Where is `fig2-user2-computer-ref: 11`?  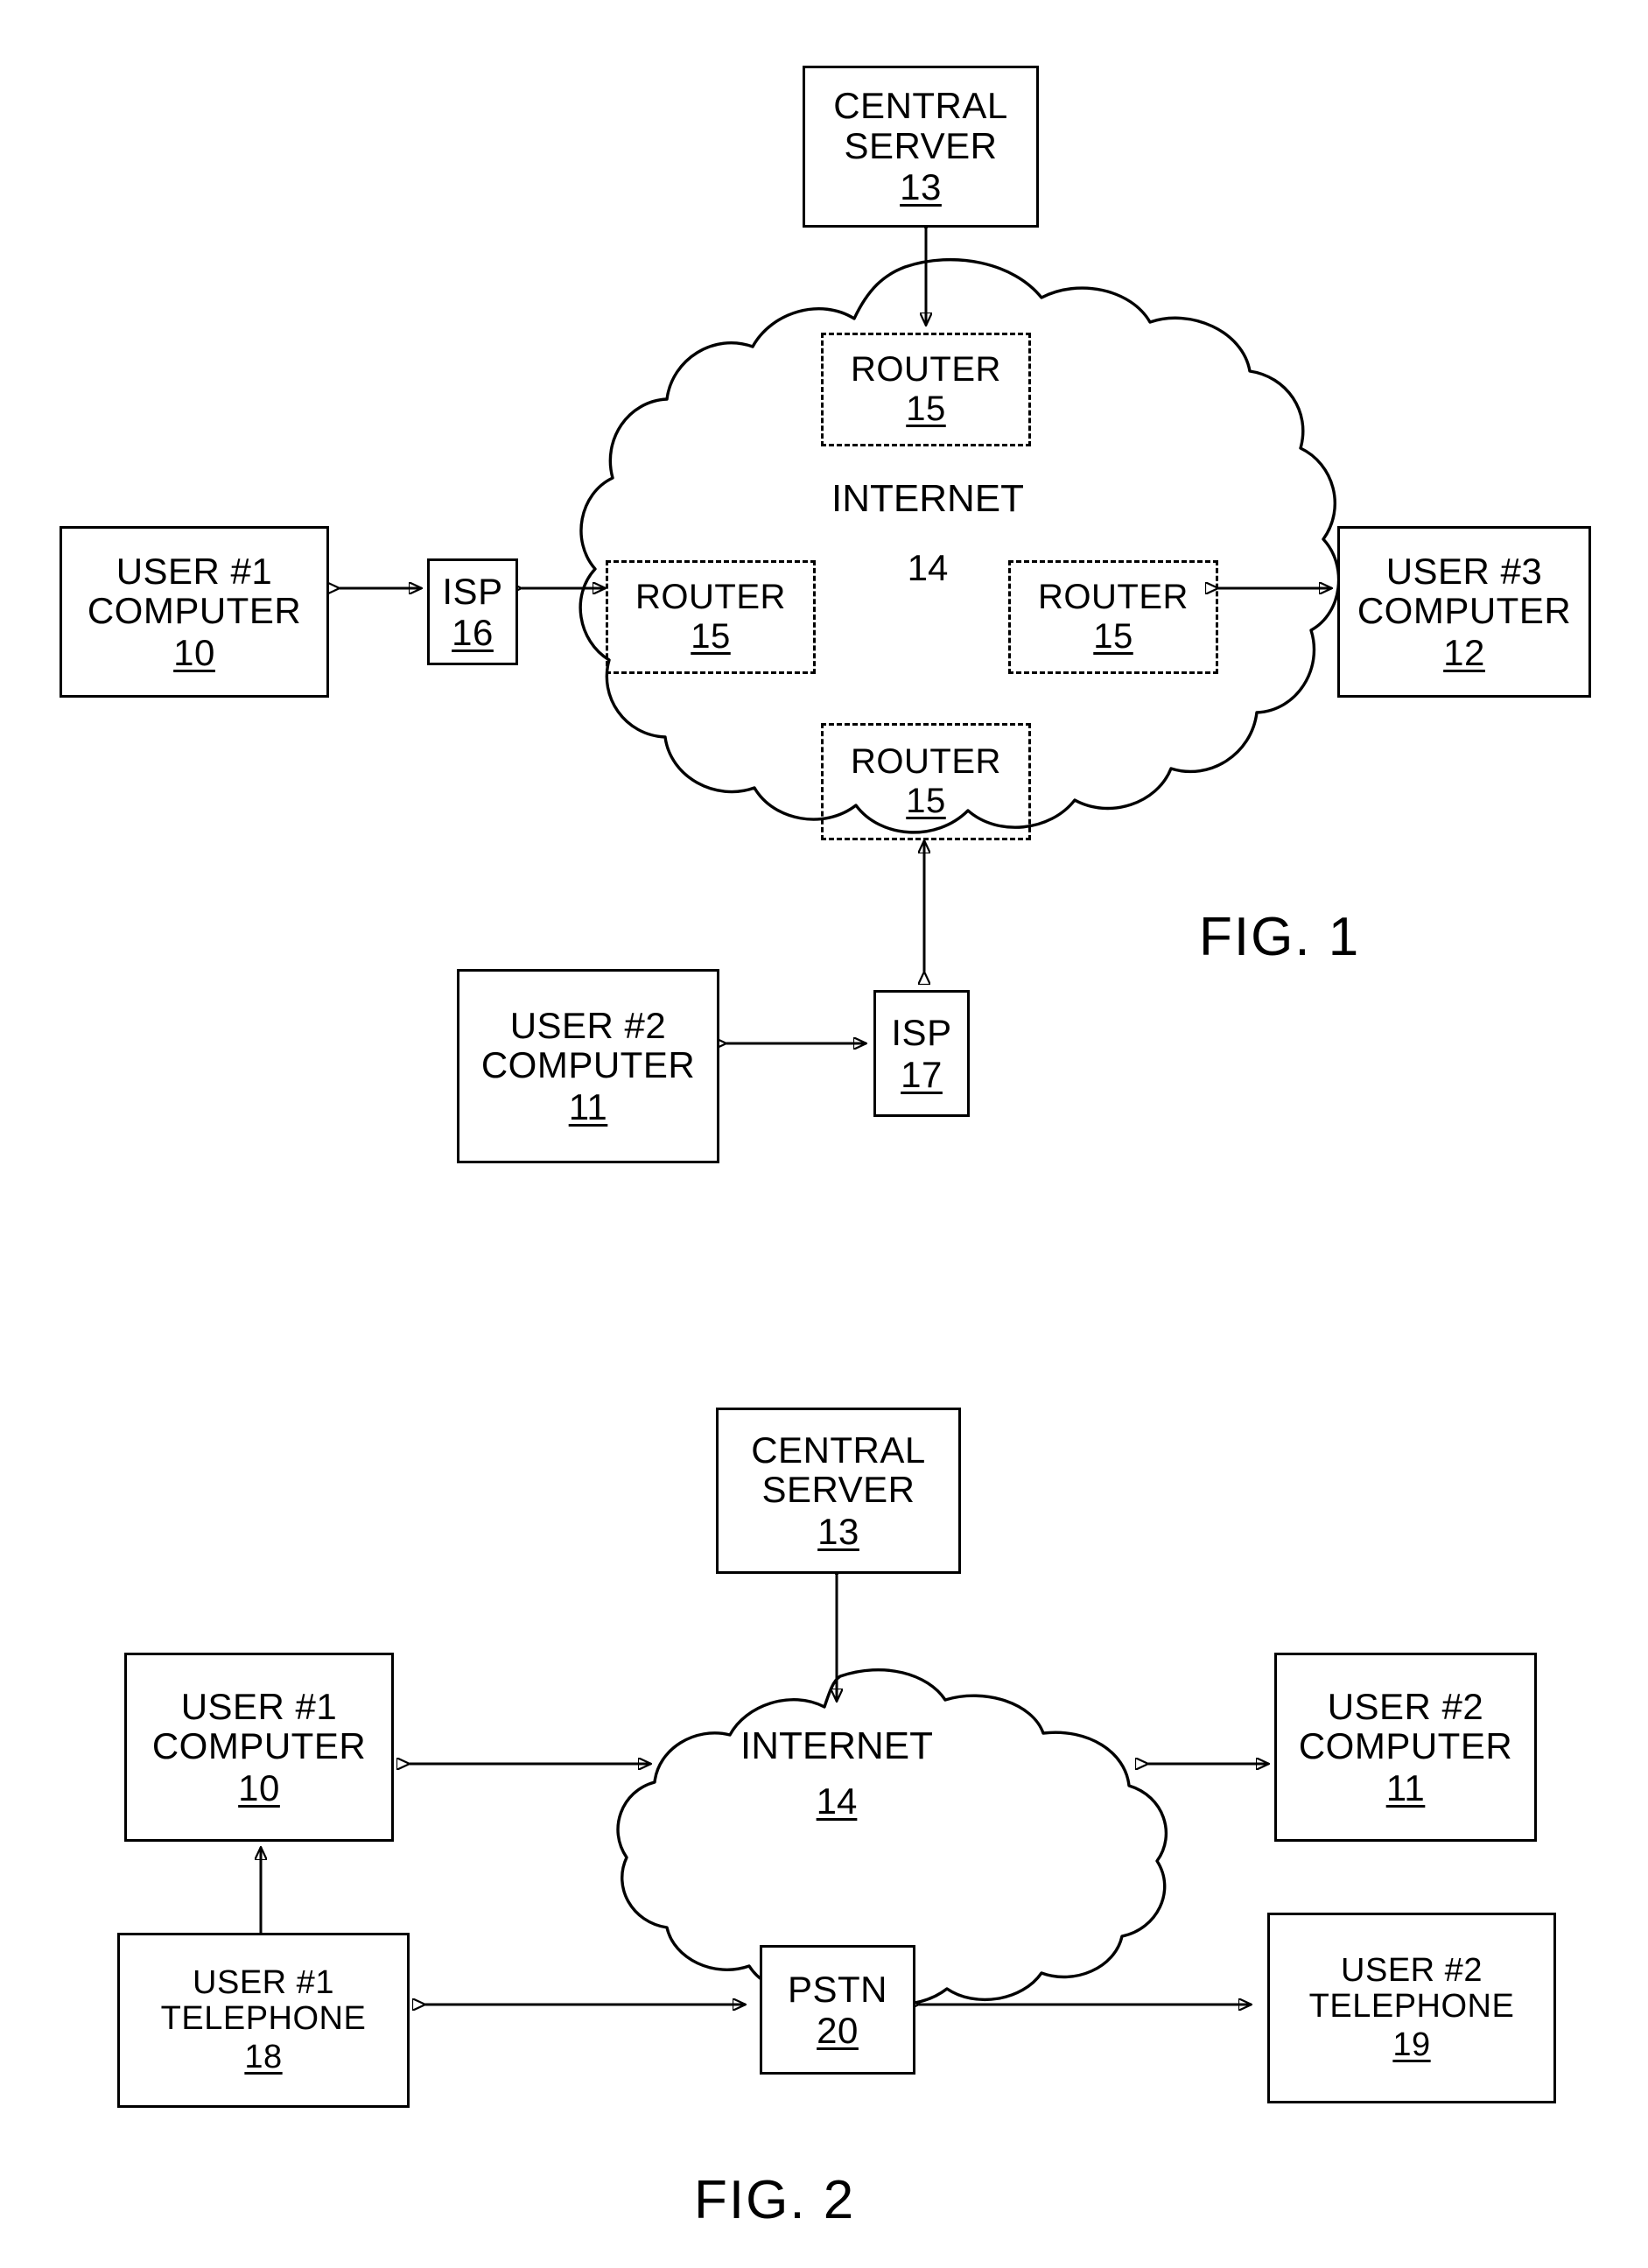 fig2-user2-computer-ref: 11 is located at coordinates (1405, 1787).